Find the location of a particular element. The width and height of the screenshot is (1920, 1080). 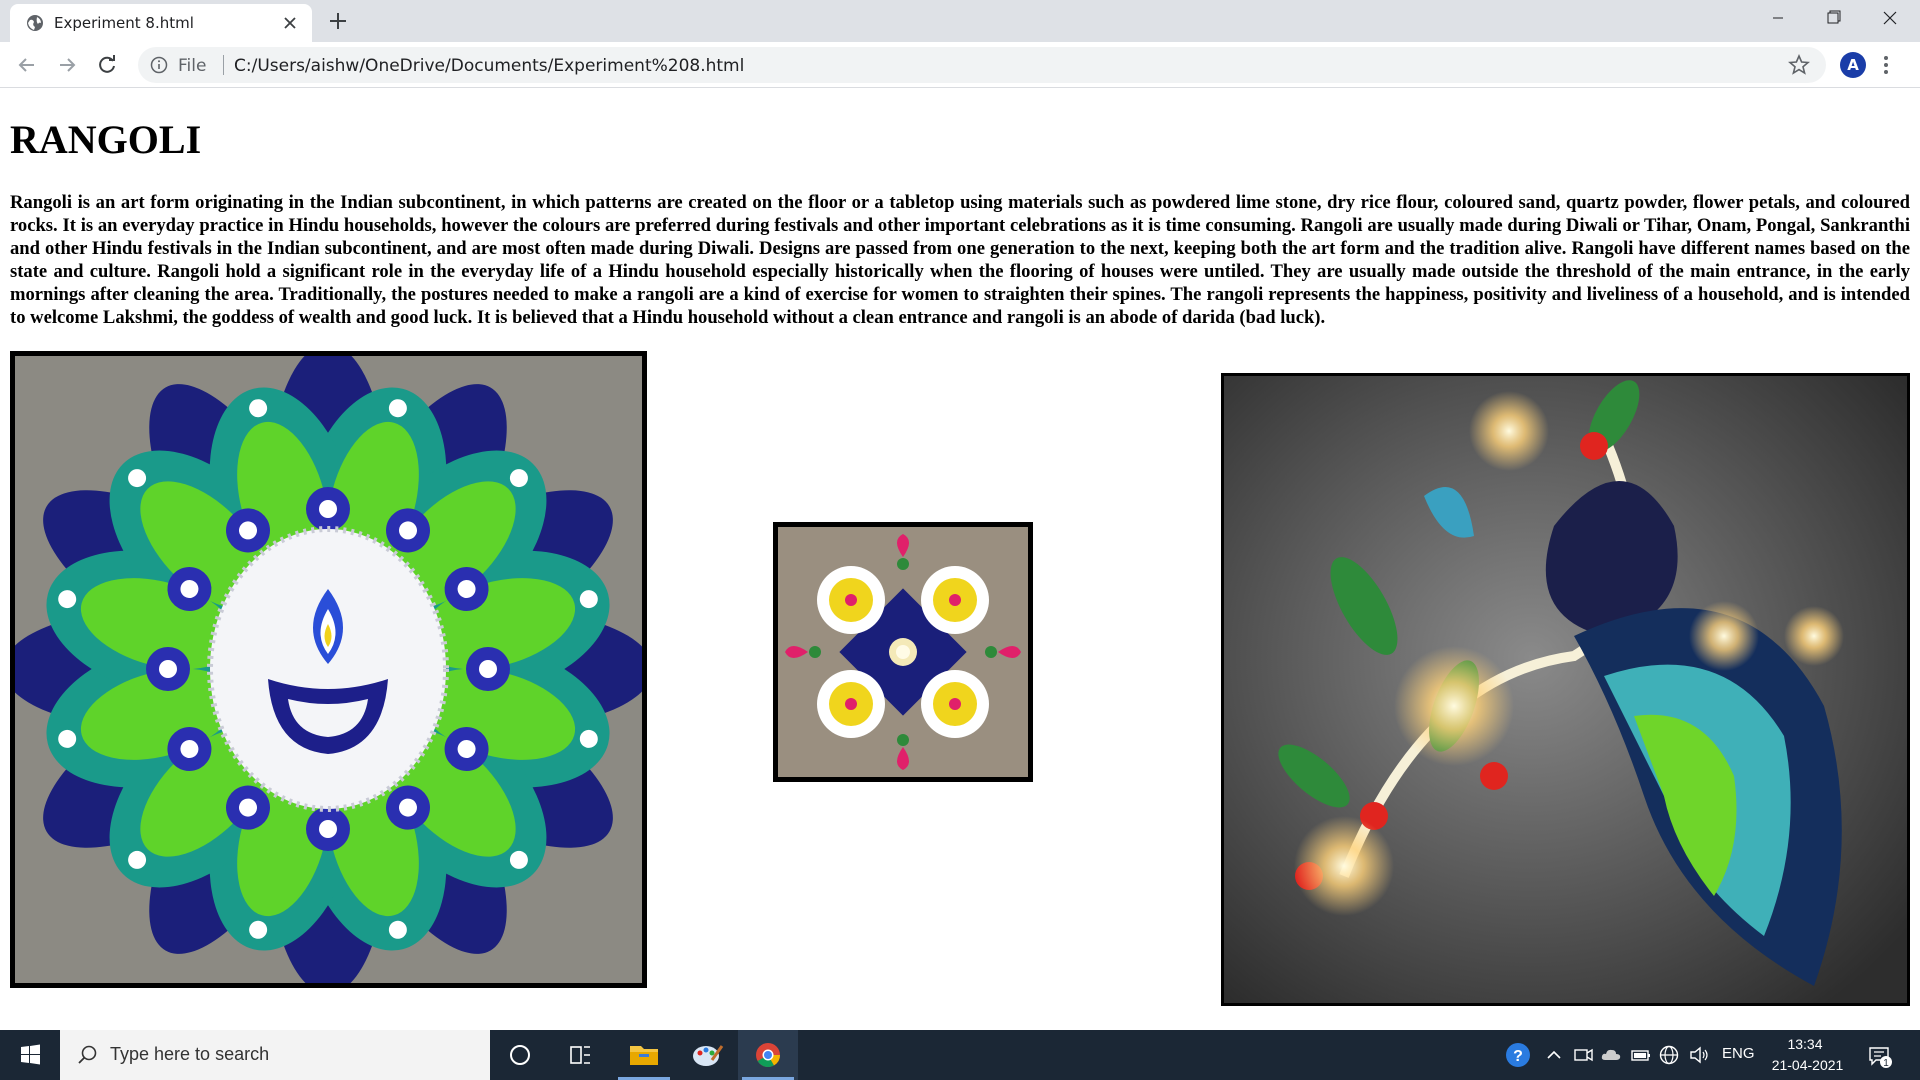

cortana-icon is located at coordinates (520, 1055).